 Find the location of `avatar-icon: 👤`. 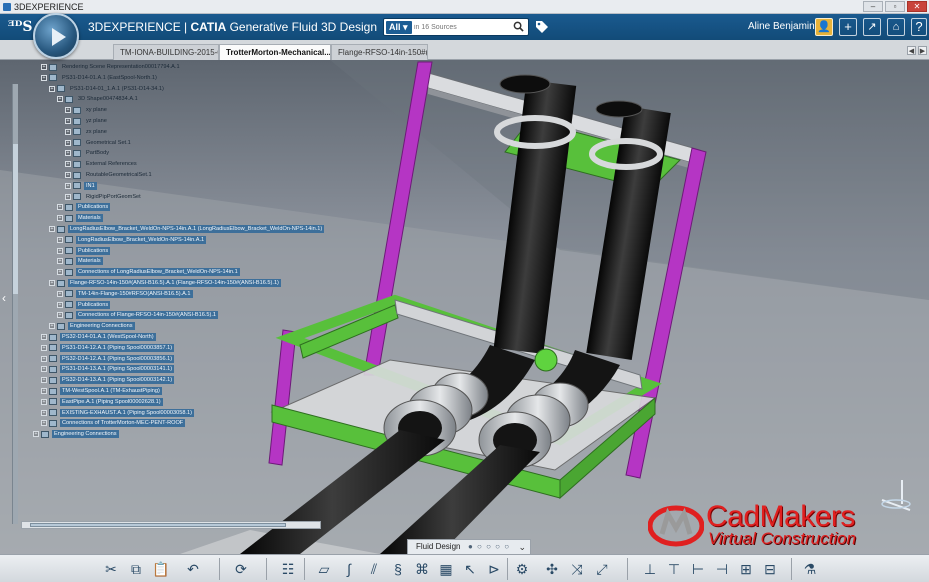

avatar-icon: 👤 is located at coordinates (824, 27).